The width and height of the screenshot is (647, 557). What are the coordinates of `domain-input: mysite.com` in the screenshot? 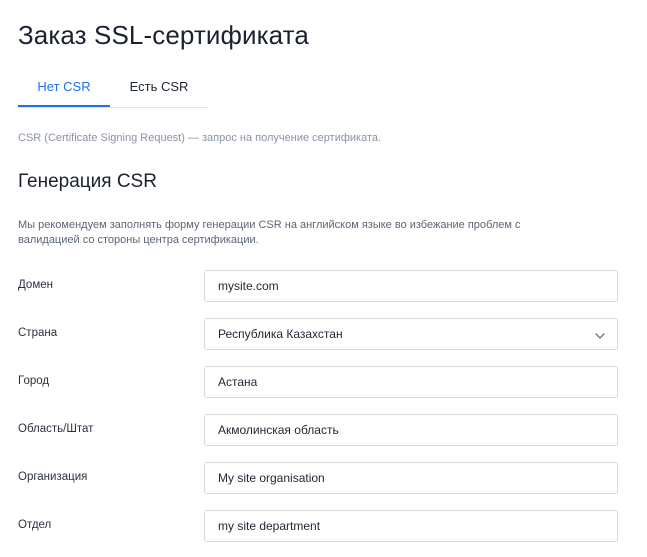 It's located at (411, 286).